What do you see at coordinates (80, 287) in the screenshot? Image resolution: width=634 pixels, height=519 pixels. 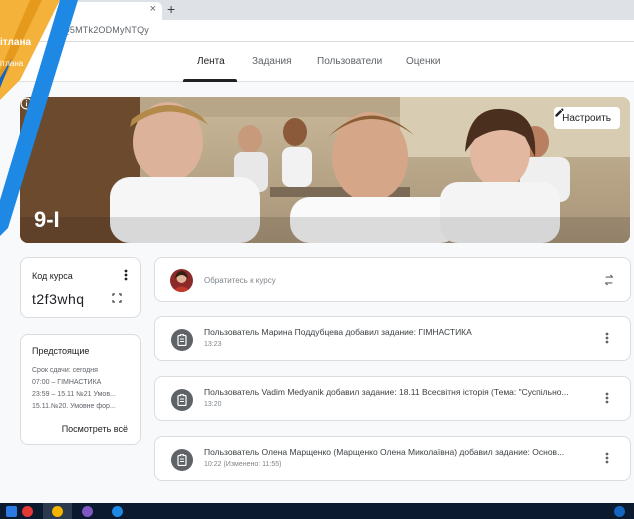 I see `class-code-card: Код курса t2f3whq` at bounding box center [80, 287].